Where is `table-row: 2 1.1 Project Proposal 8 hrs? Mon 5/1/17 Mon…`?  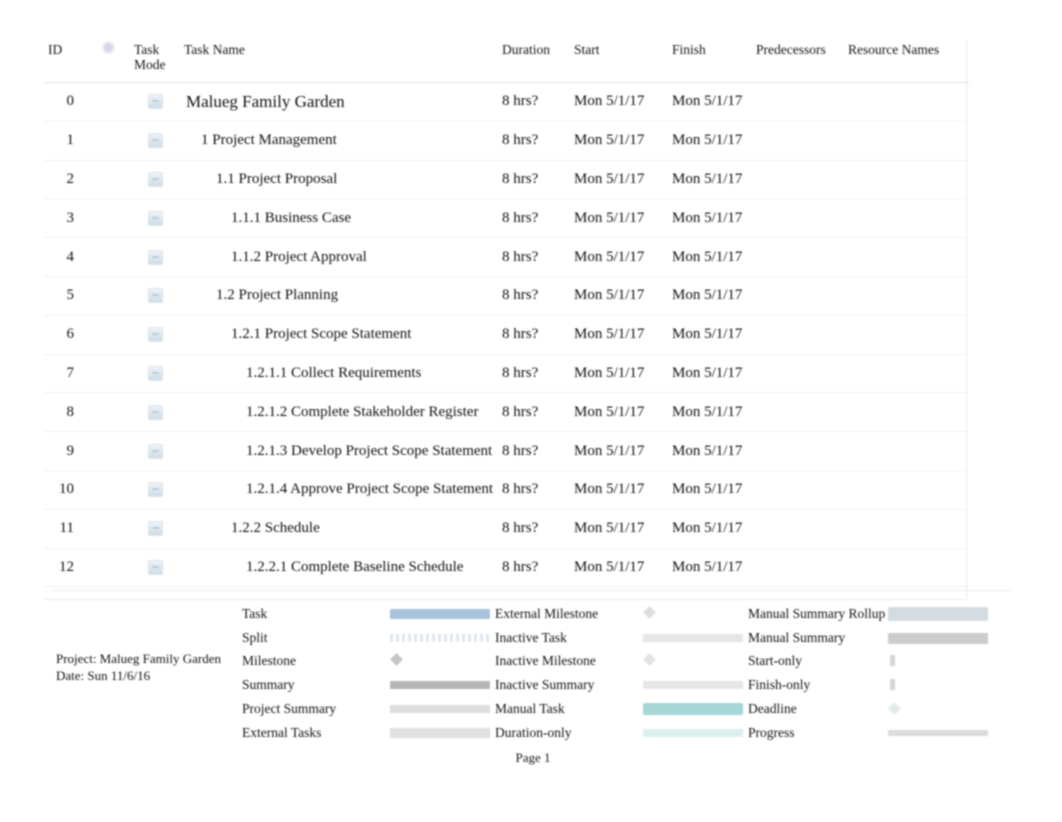 table-row: 2 1.1 Project Proposal 8 hrs? Mon 5/1/17 Mon… is located at coordinates (506, 180).